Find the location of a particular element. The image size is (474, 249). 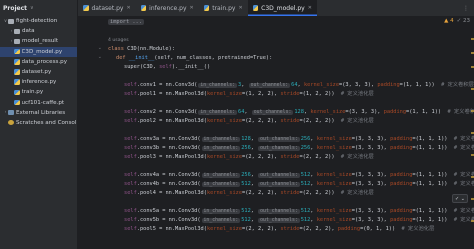

tab-train-py: train.py ✕ is located at coordinates (223, 8).